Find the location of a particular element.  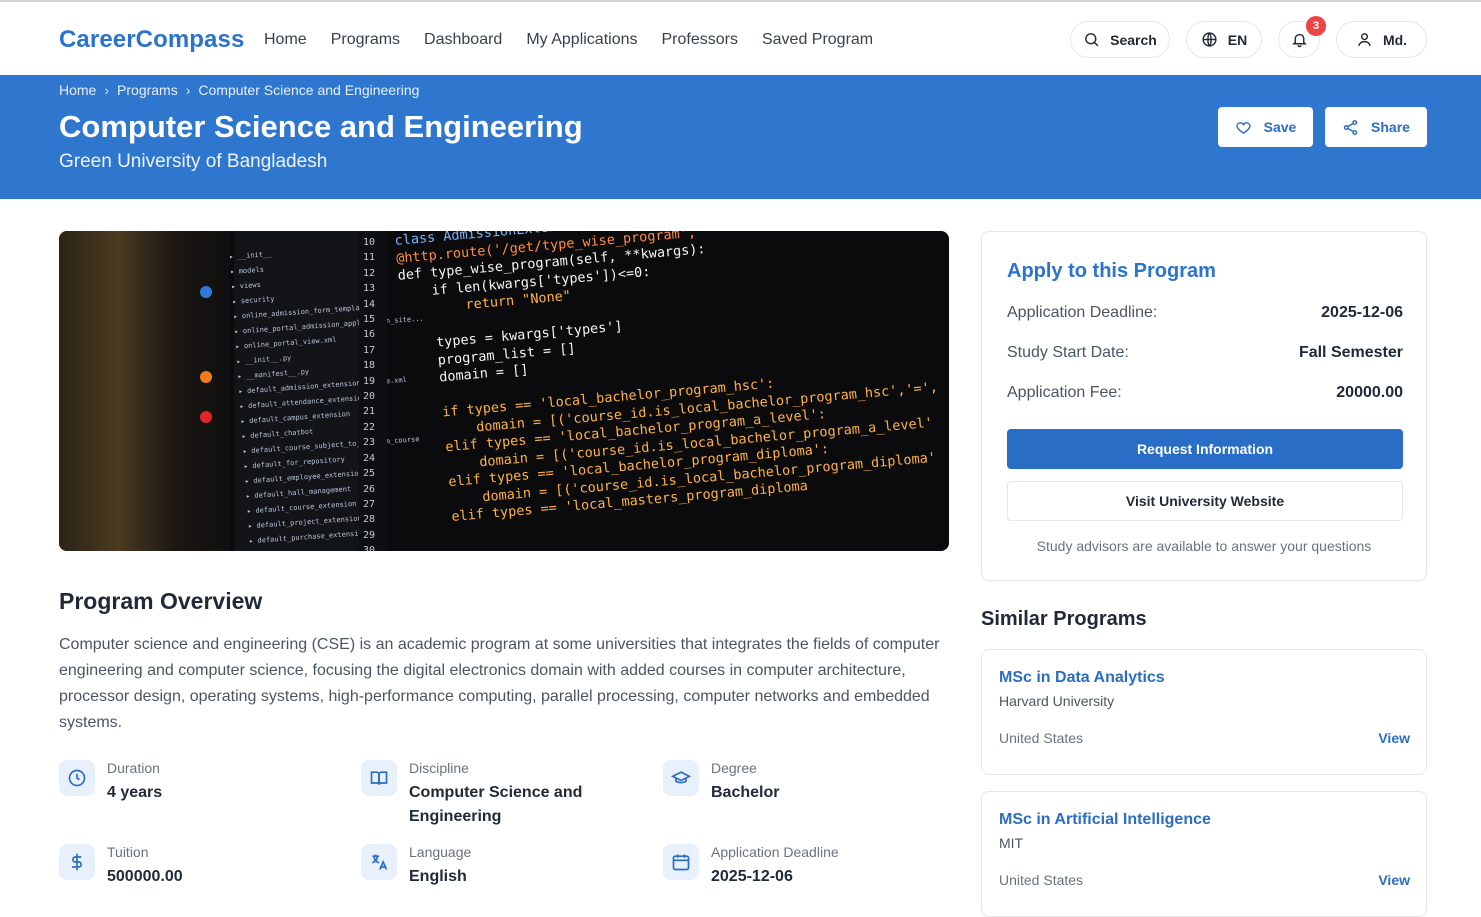

university-name: Green University of Bangladesh is located at coordinates (193, 161).